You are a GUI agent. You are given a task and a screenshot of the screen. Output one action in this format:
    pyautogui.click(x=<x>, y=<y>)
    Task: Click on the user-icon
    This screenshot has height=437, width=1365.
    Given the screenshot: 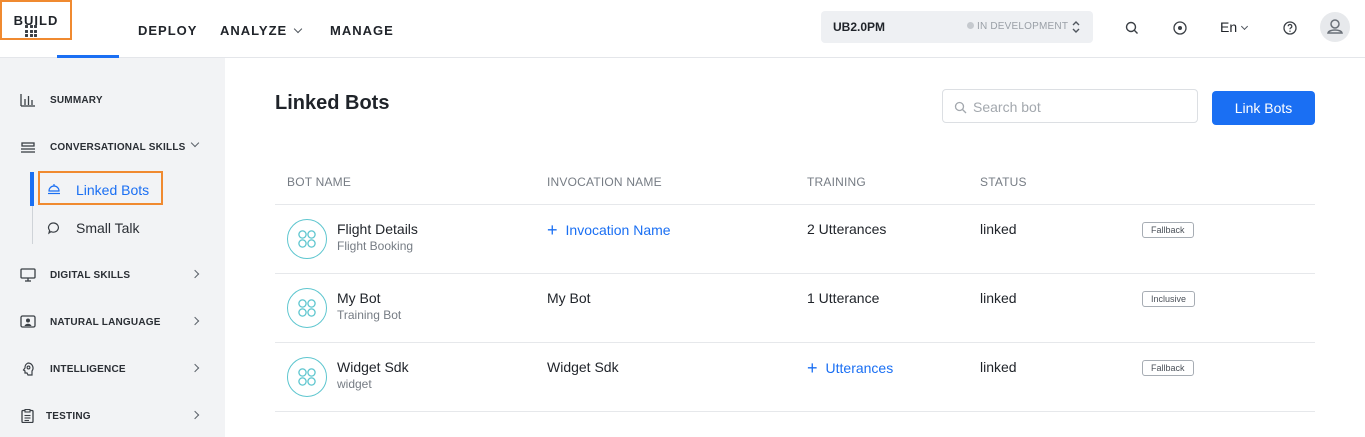 What is the action you would take?
    pyautogui.click(x=1335, y=26)
    